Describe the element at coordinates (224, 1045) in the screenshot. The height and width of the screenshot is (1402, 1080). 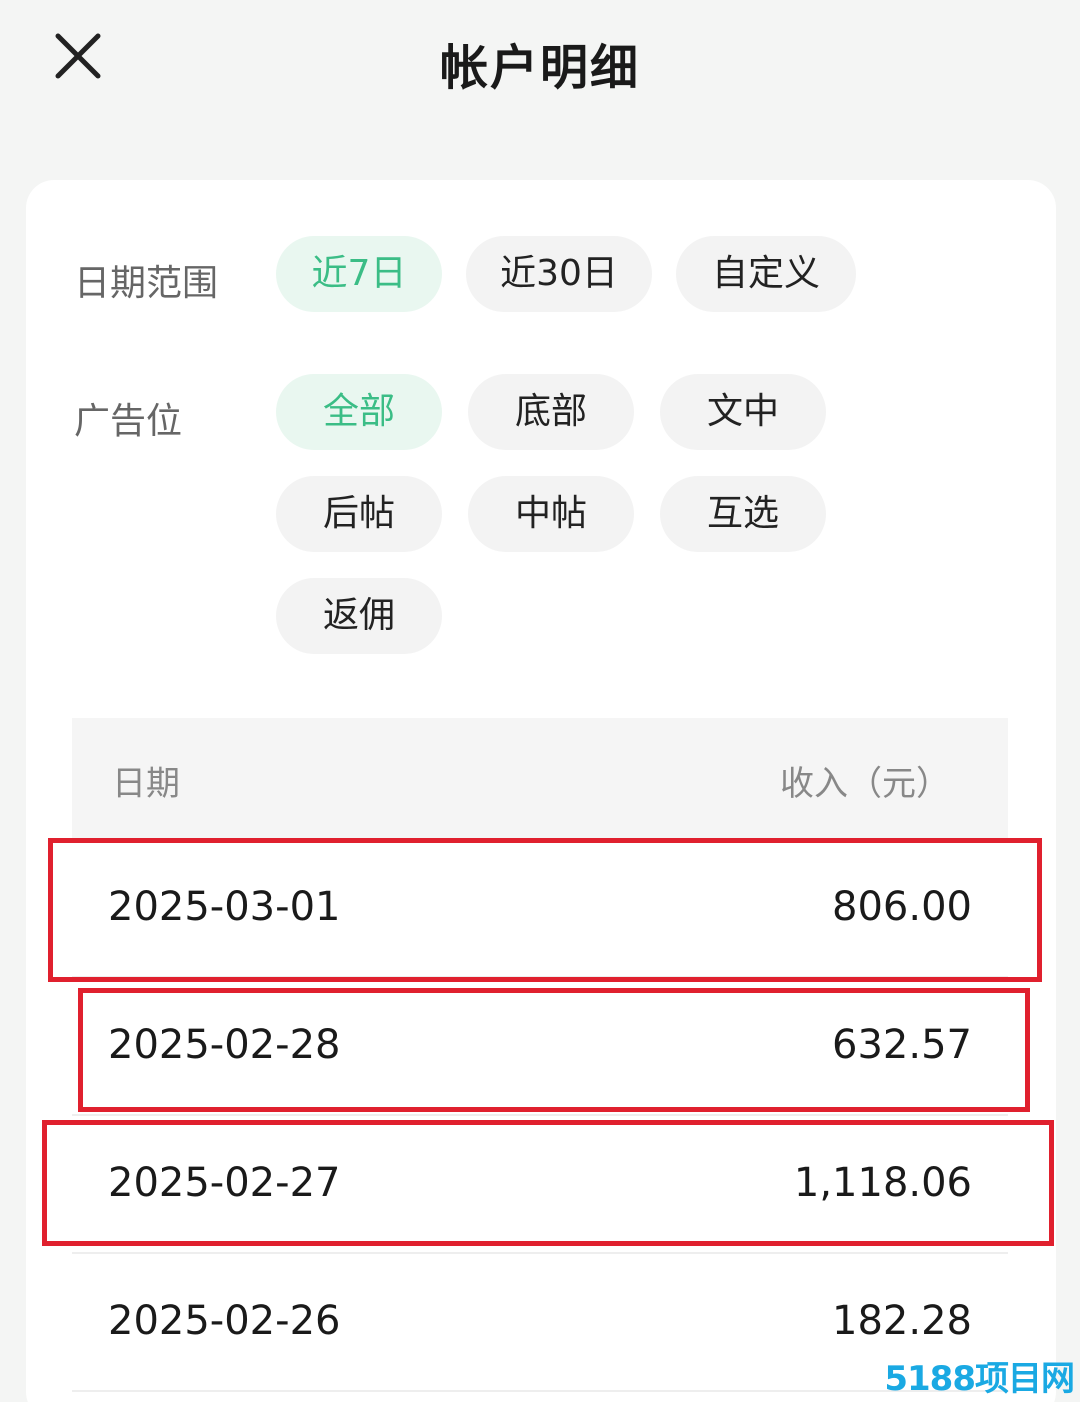
I see `row-date: 2025-02-28` at that location.